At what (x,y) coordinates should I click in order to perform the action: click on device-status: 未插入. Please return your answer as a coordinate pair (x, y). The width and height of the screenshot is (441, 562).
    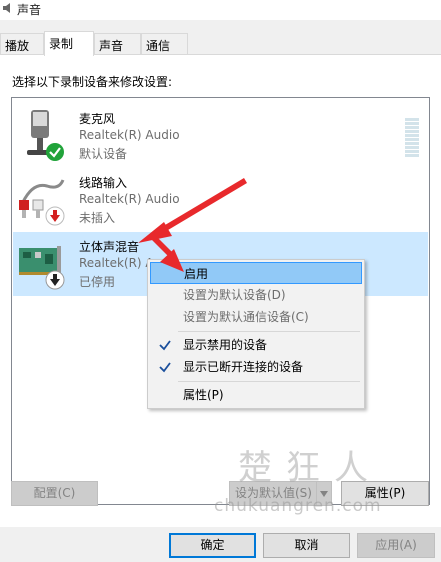
    Looking at the image, I should click on (97, 218).